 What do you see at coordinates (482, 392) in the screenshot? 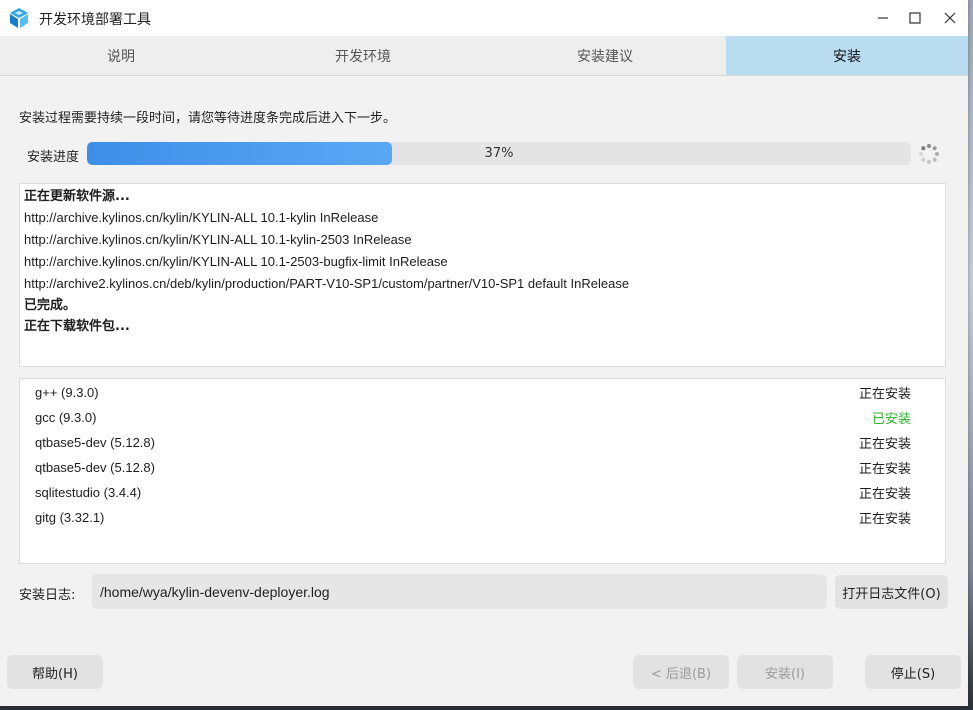
I see `package-row: g++ (9.3.0) 正在安装` at bounding box center [482, 392].